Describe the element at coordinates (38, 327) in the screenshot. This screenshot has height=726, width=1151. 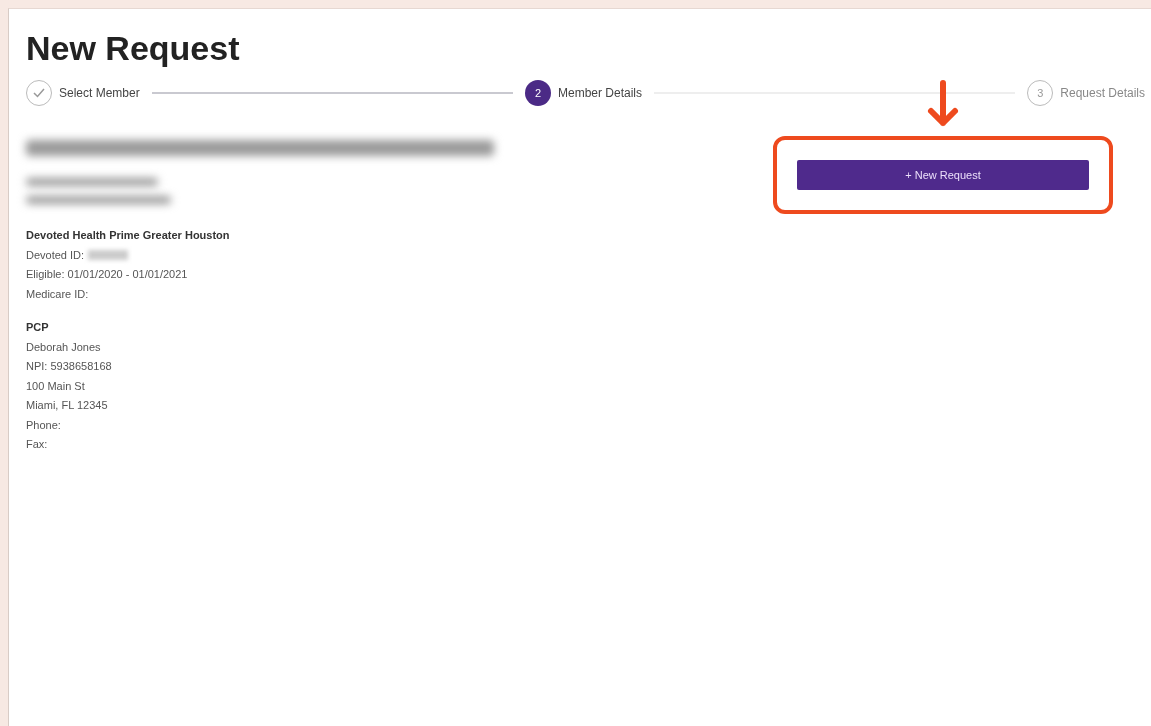
I see `pcp-heading: PCP` at that location.